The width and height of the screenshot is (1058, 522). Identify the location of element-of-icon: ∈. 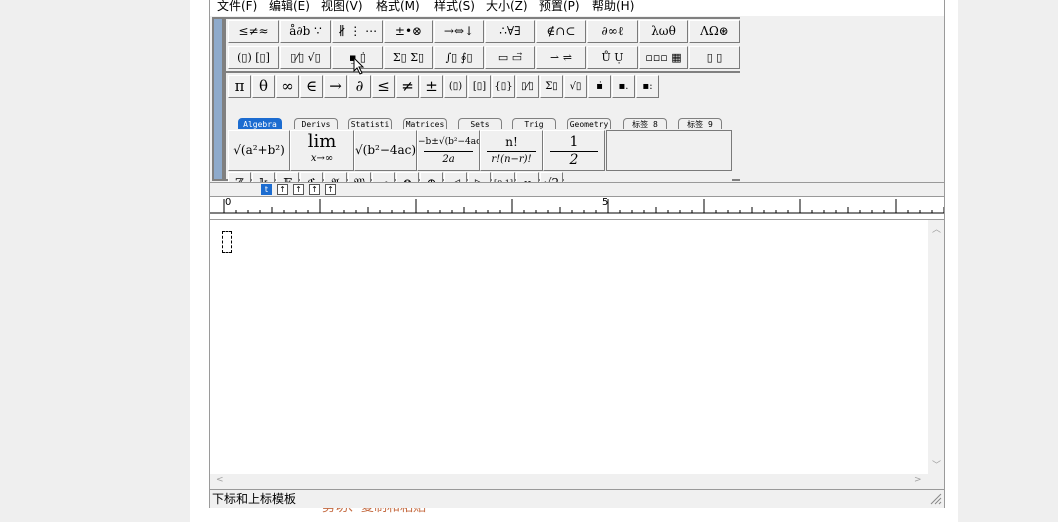
(311, 86).